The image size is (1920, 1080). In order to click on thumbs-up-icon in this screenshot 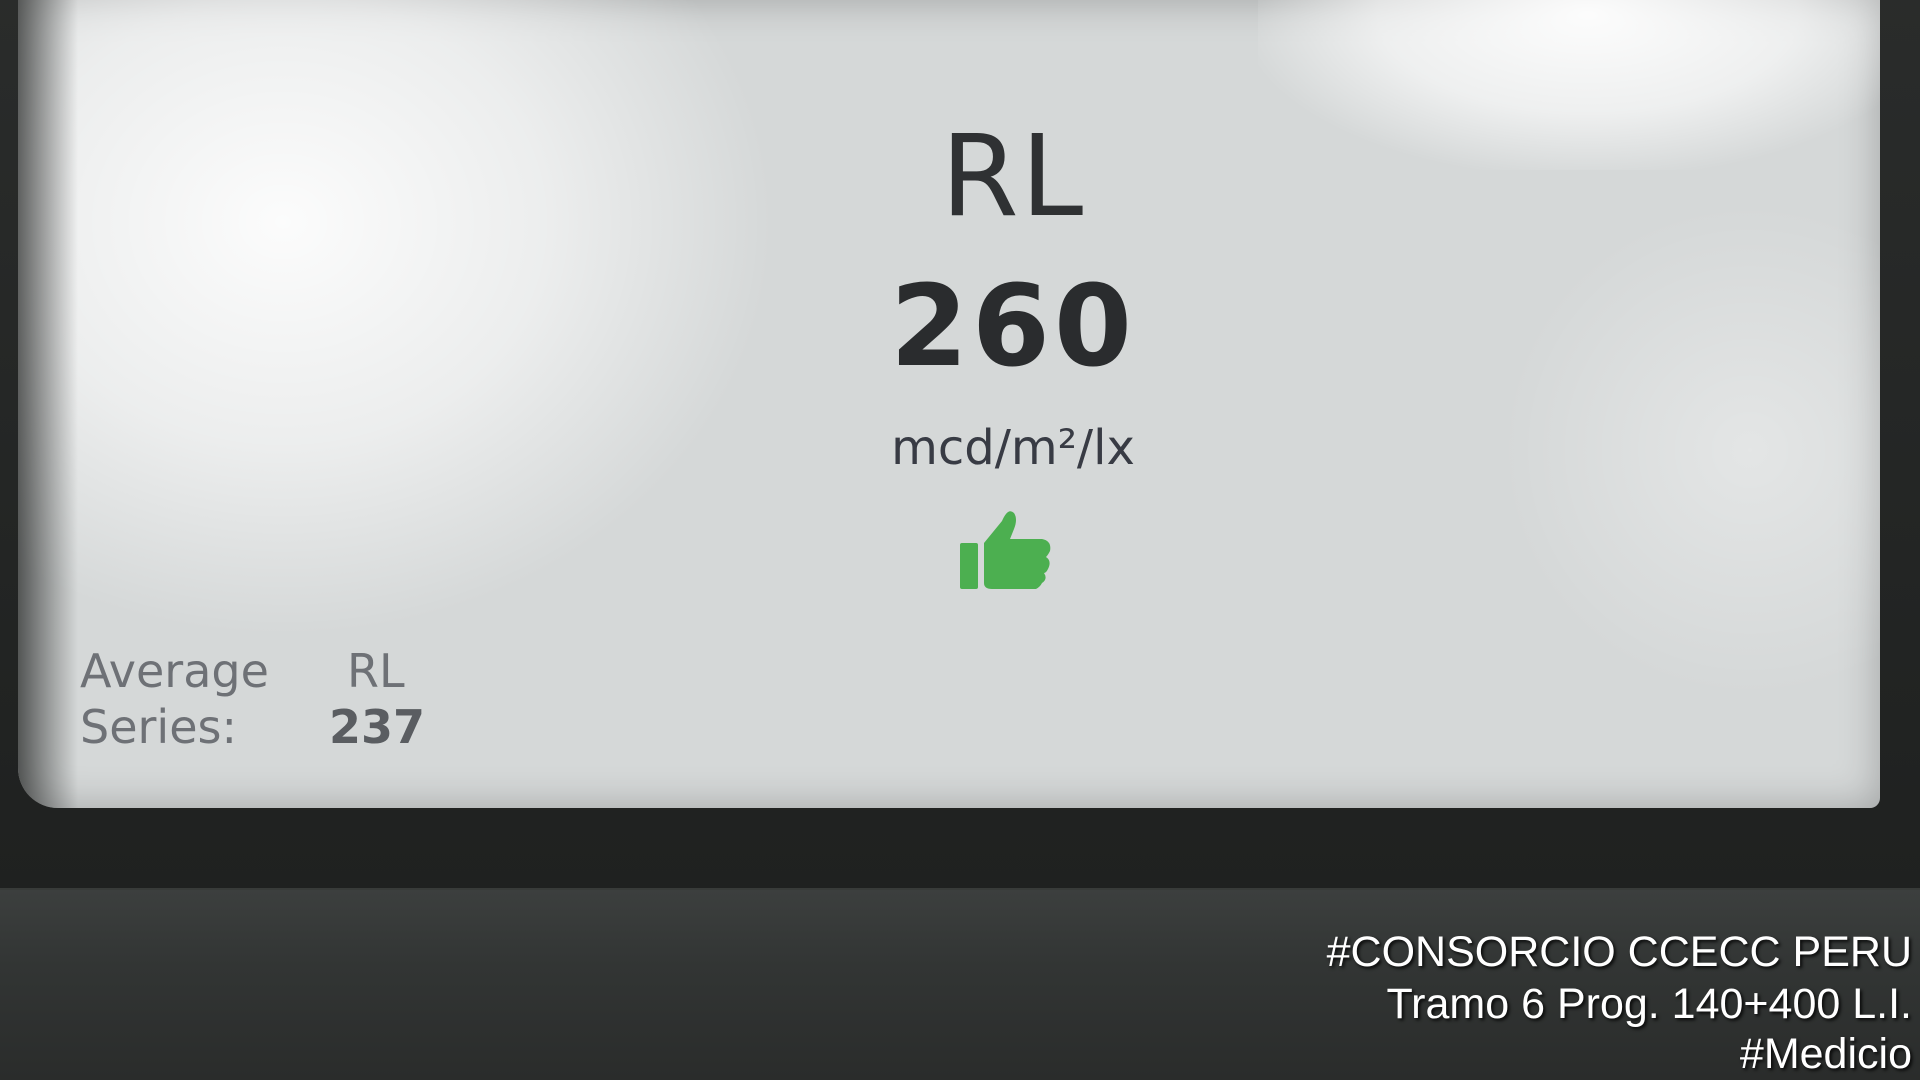, I will do `click(1005, 550)`.